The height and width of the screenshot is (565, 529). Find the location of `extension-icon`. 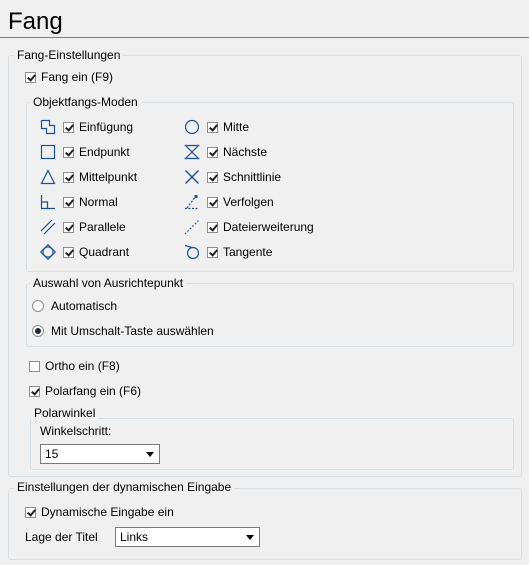

extension-icon is located at coordinates (192, 227).